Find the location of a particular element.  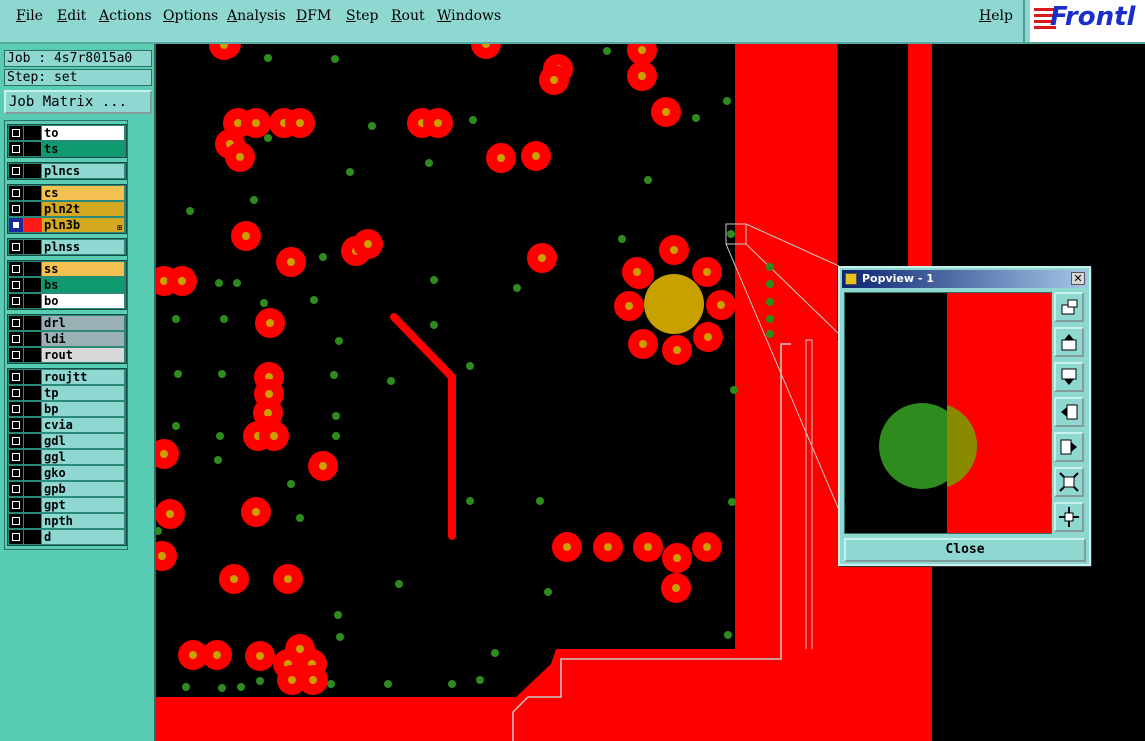

layer-name: ggl is located at coordinates (83, 457).